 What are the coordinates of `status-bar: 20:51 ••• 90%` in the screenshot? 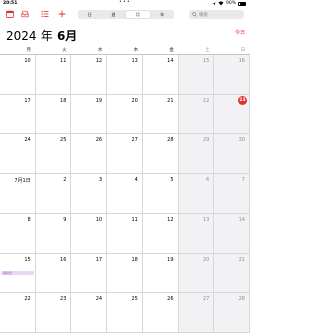 It's located at (125, 4).